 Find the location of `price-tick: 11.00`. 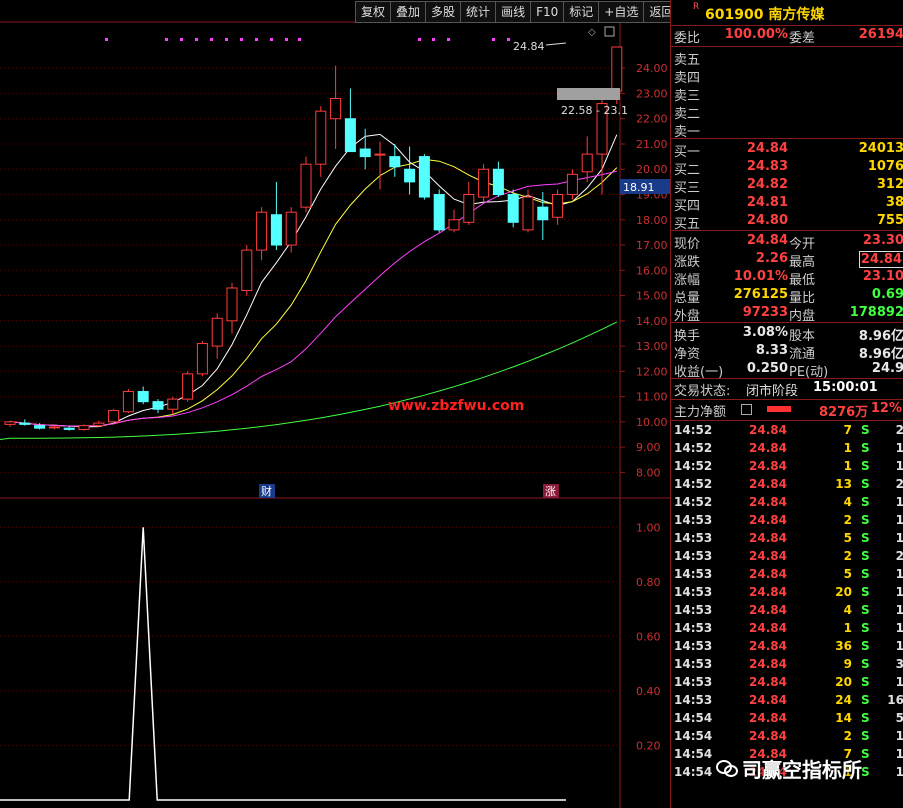

price-tick: 11.00 is located at coordinates (652, 397).